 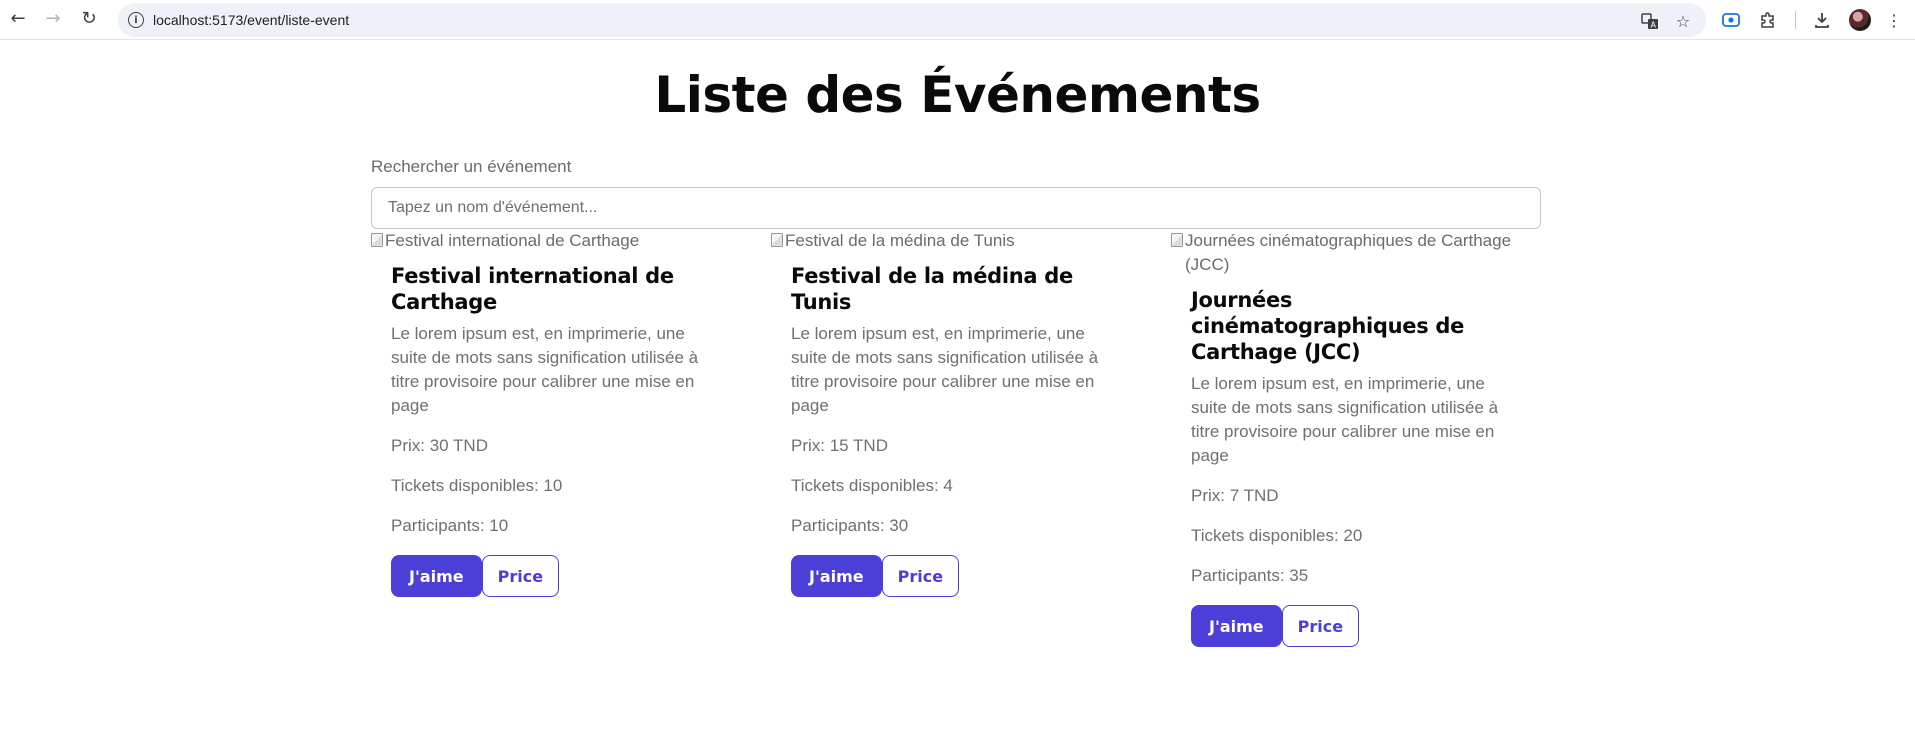 I want to click on event-participants: Participants: 10, so click(x=450, y=525).